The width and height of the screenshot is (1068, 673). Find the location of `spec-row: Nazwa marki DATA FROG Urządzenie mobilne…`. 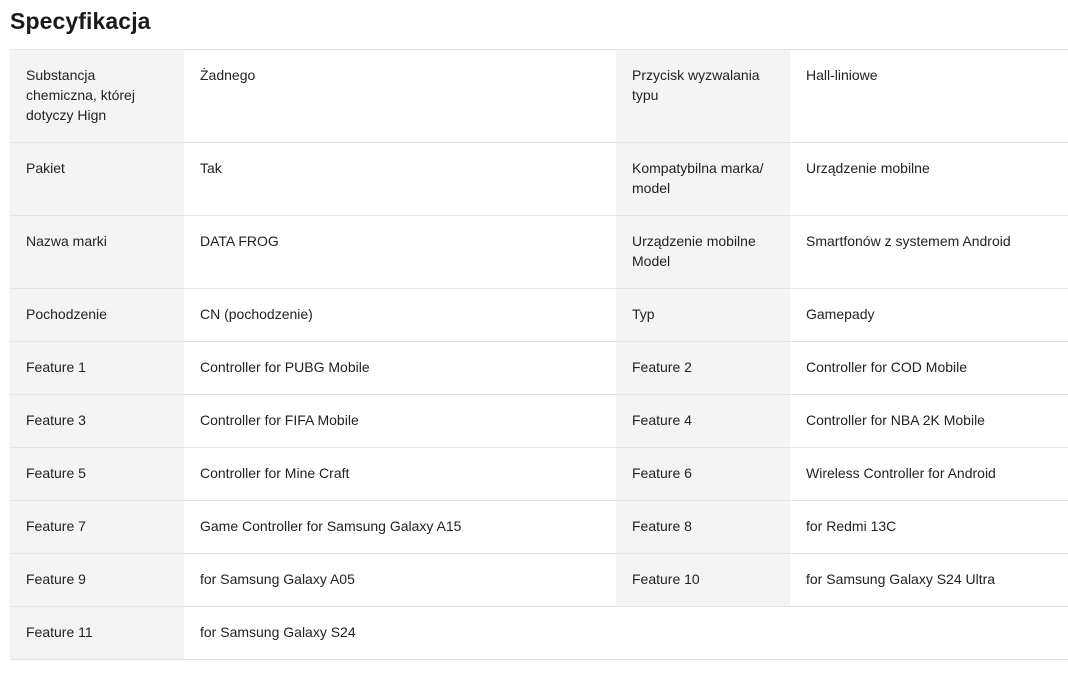

spec-row: Nazwa marki DATA FROG Urządzenie mobilne… is located at coordinates (539, 252).